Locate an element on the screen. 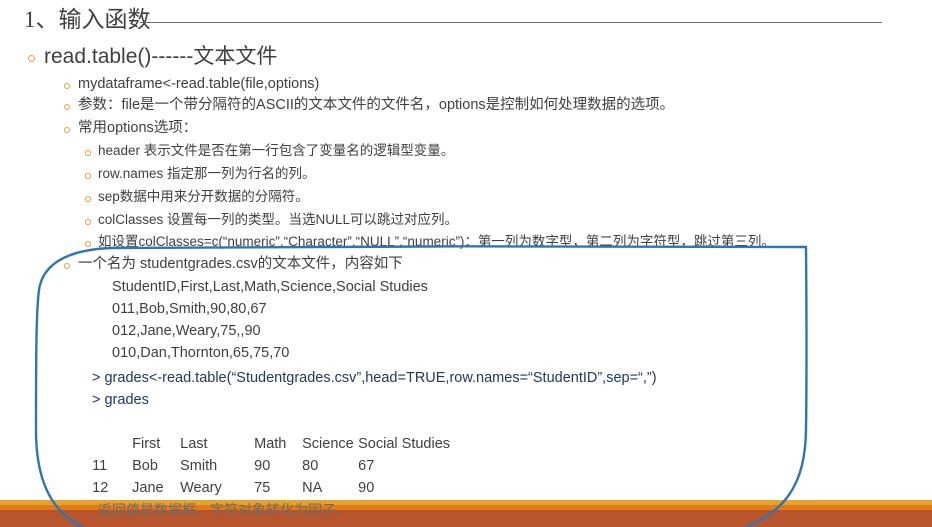 The height and width of the screenshot is (527, 932). bullet-level3-label: row.names 指定那一列为行名的列。 is located at coordinates (207, 173).